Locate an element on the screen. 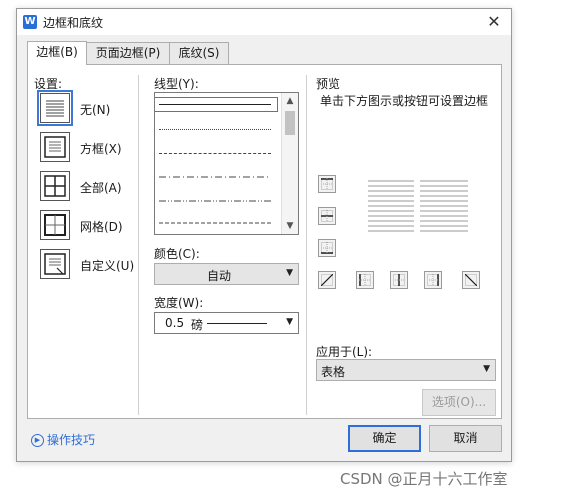  top-border-icon is located at coordinates (327, 184).